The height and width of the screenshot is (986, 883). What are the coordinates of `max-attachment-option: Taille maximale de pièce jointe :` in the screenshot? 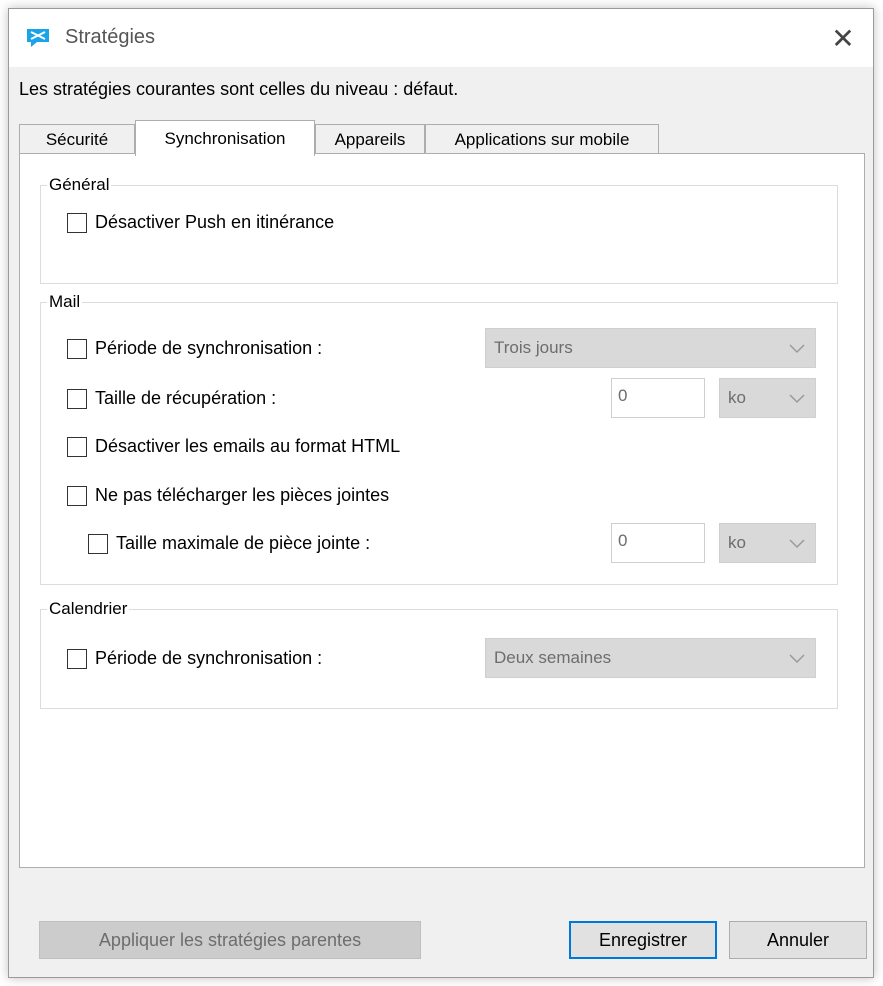 It's located at (229, 543).